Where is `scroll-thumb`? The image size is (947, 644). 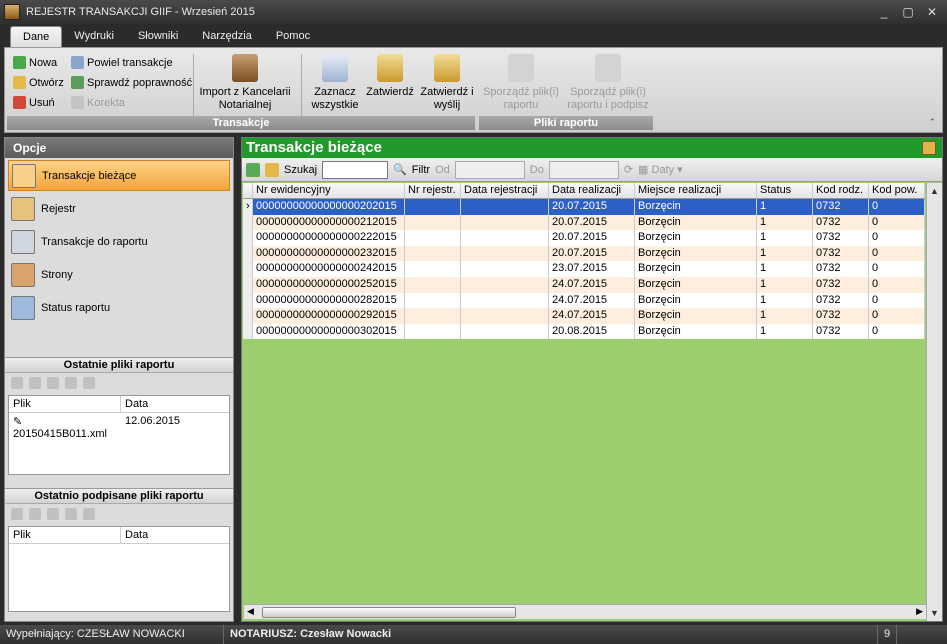 scroll-thumb is located at coordinates (389, 612).